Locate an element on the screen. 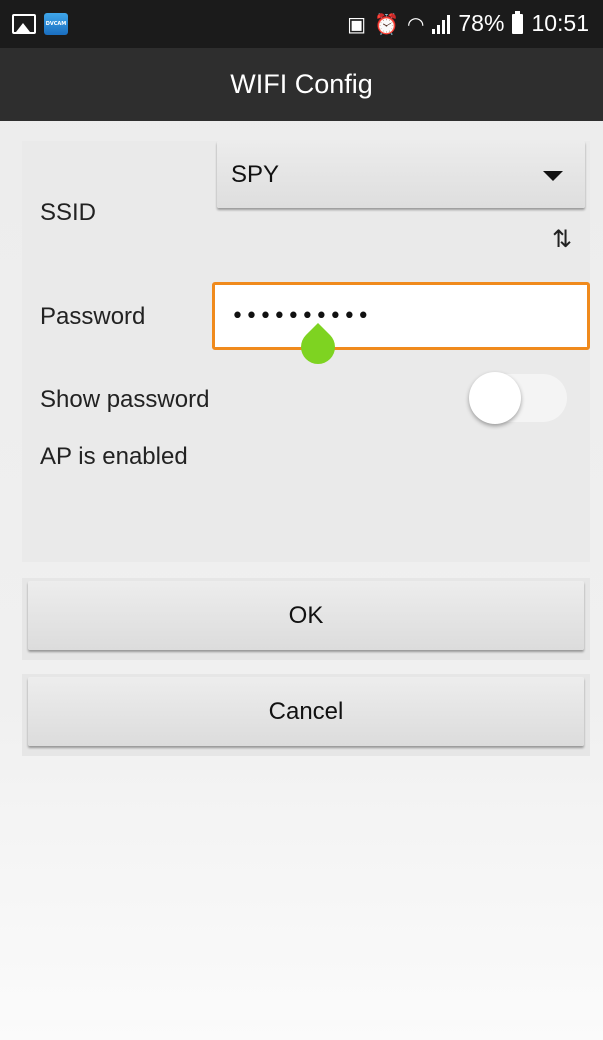 The image size is (603, 1040). system-indicators: ▣ ⏰ ◠ 78% 10:51 is located at coordinates (468, 23).